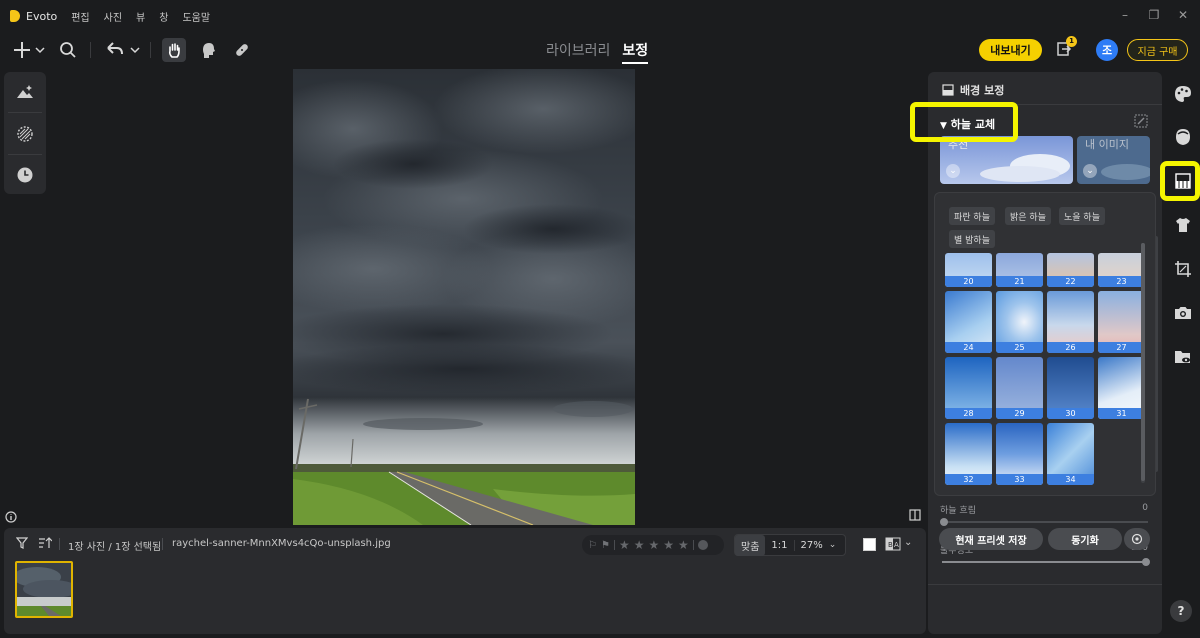 The image size is (1200, 638). I want to click on zoom-fit-button: 맞춤, so click(750, 545).